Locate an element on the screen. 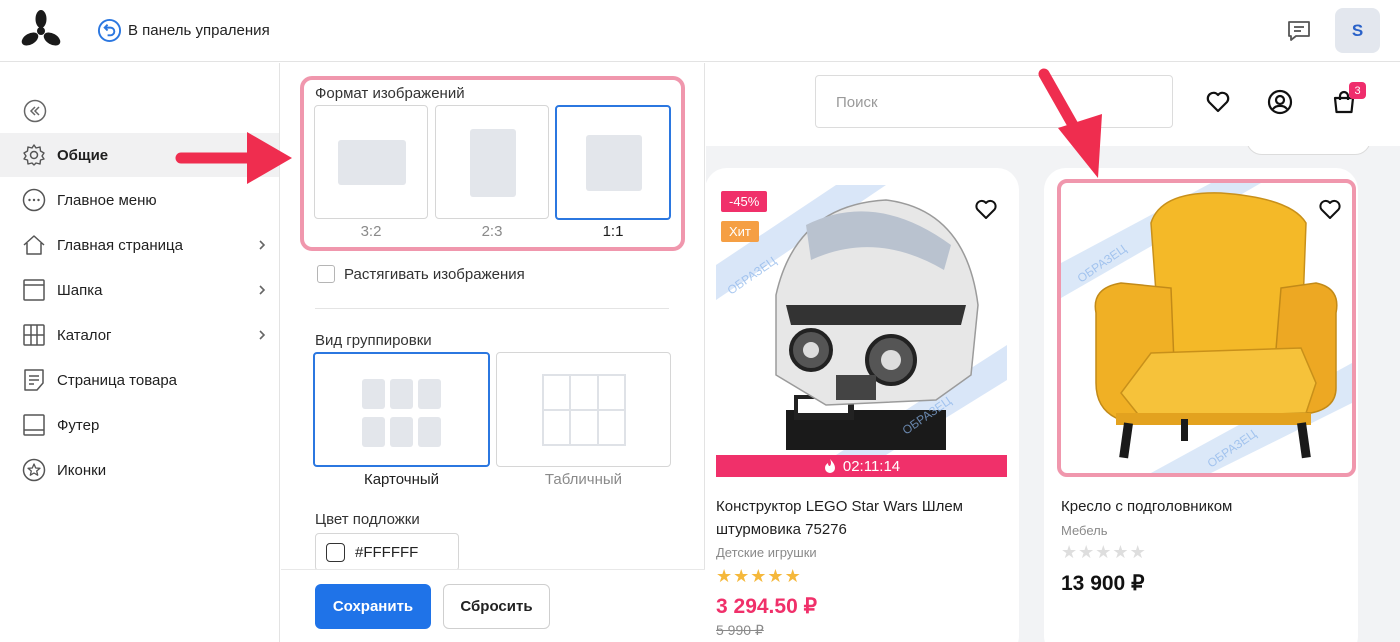 The width and height of the screenshot is (1400, 642). image-format-label: Формат изображений is located at coordinates (390, 93).